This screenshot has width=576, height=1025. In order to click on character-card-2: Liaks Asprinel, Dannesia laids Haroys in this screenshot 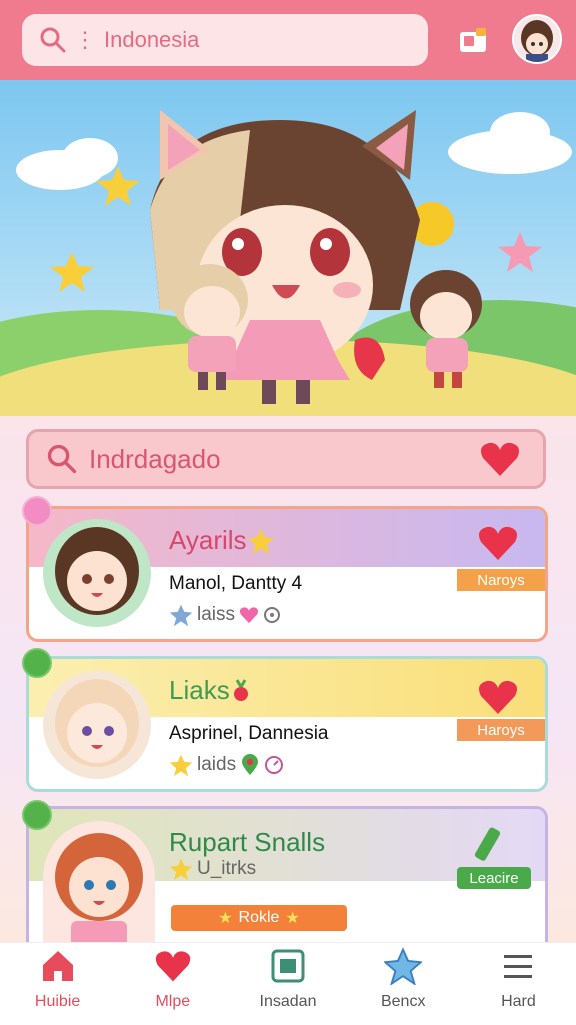, I will do `click(287, 724)`.